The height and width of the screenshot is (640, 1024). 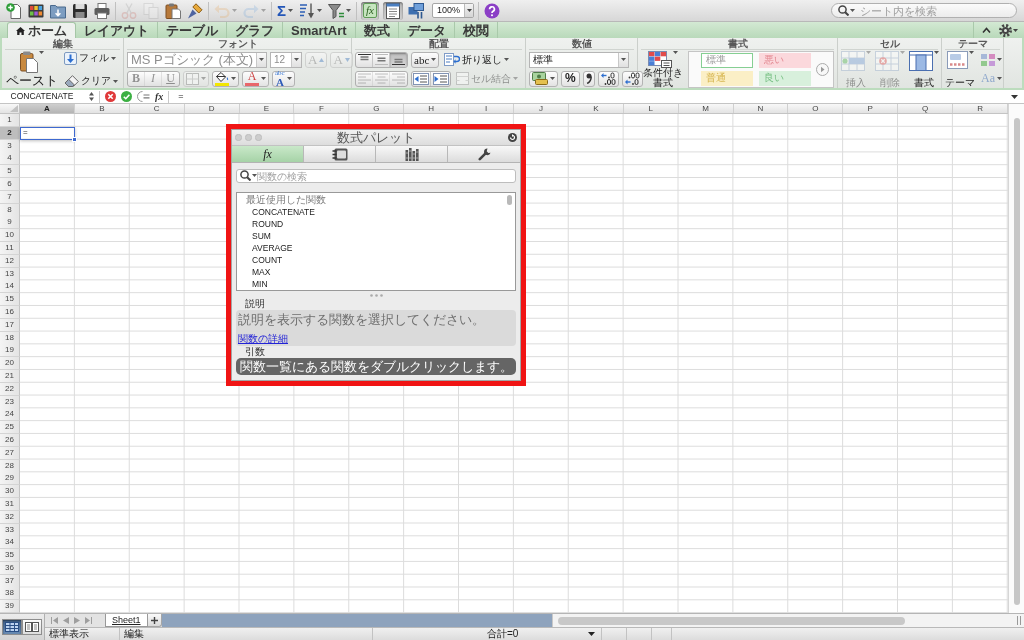 What do you see at coordinates (392, 10) in the screenshot?
I see `toolbox-button` at bounding box center [392, 10].